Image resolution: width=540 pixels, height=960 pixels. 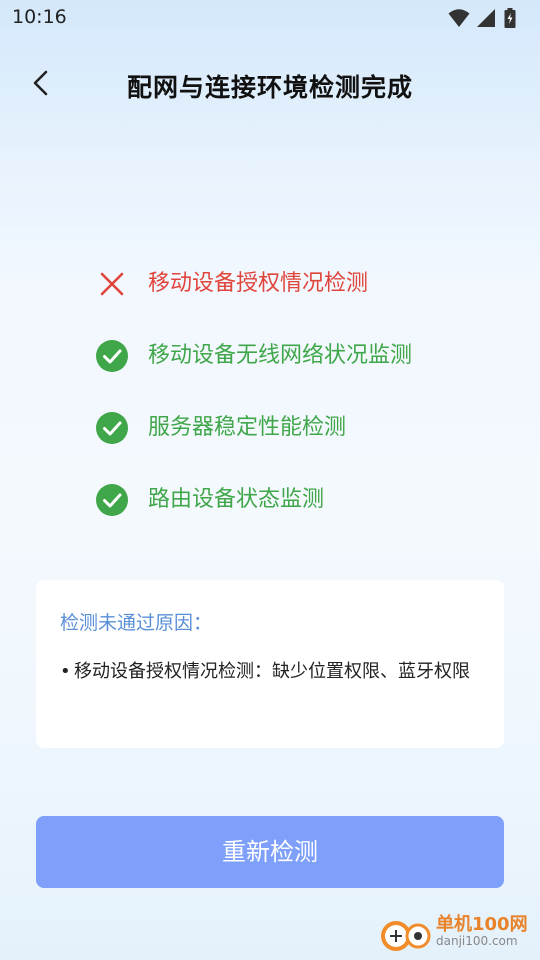 What do you see at coordinates (306, 514) in the screenshot?
I see `check-item-router-status: 路由设备状态监测` at bounding box center [306, 514].